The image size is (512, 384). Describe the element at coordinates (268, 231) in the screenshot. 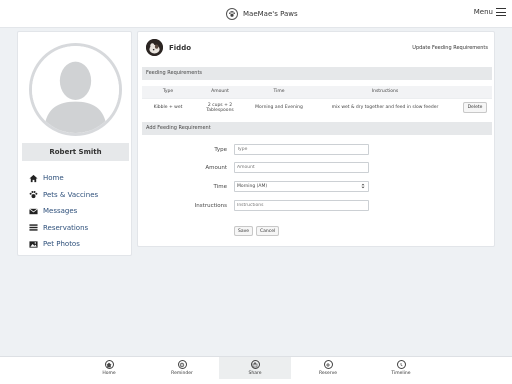

I see `cancel-button: Cancel` at that location.